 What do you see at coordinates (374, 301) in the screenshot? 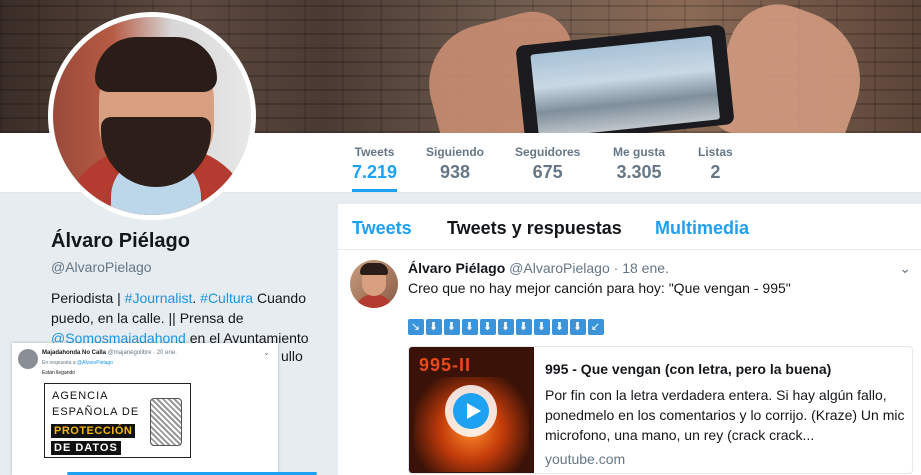
I see `tweet-avatar-shirt` at bounding box center [374, 301].